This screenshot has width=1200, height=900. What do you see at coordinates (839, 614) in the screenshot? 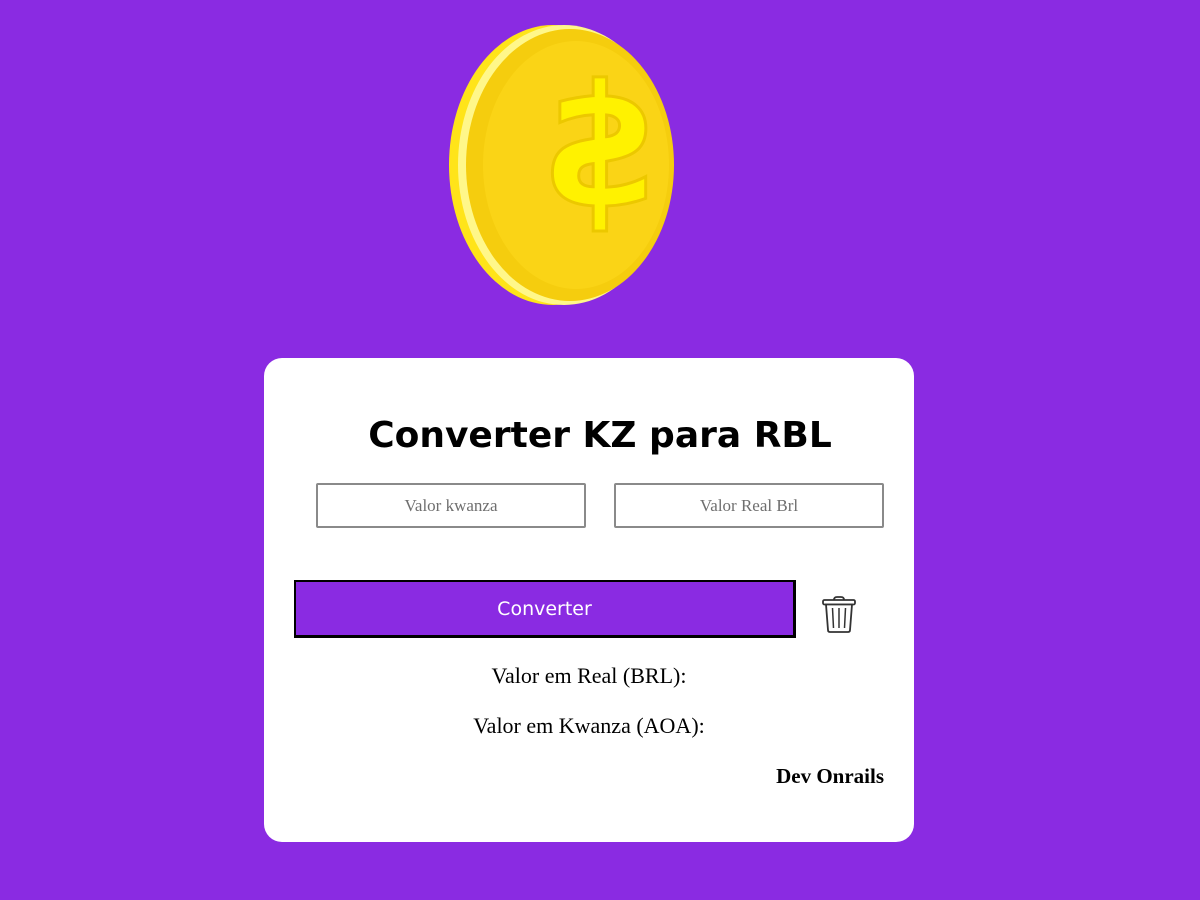
I see `trash-icon` at bounding box center [839, 614].